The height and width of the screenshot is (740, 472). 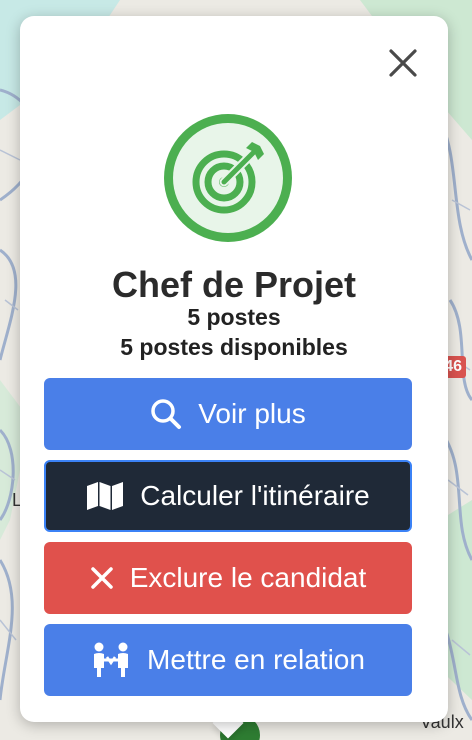 What do you see at coordinates (252, 413) in the screenshot?
I see `voir-plus-label: Voir plus` at bounding box center [252, 413].